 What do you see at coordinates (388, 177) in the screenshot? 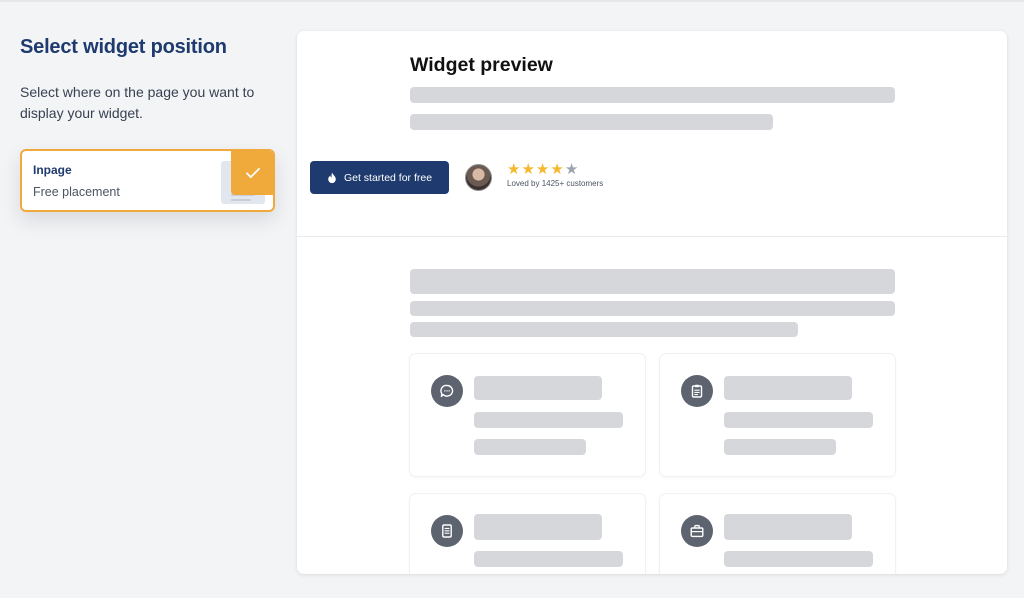
I see `get-started-label: Get started for free` at bounding box center [388, 177].